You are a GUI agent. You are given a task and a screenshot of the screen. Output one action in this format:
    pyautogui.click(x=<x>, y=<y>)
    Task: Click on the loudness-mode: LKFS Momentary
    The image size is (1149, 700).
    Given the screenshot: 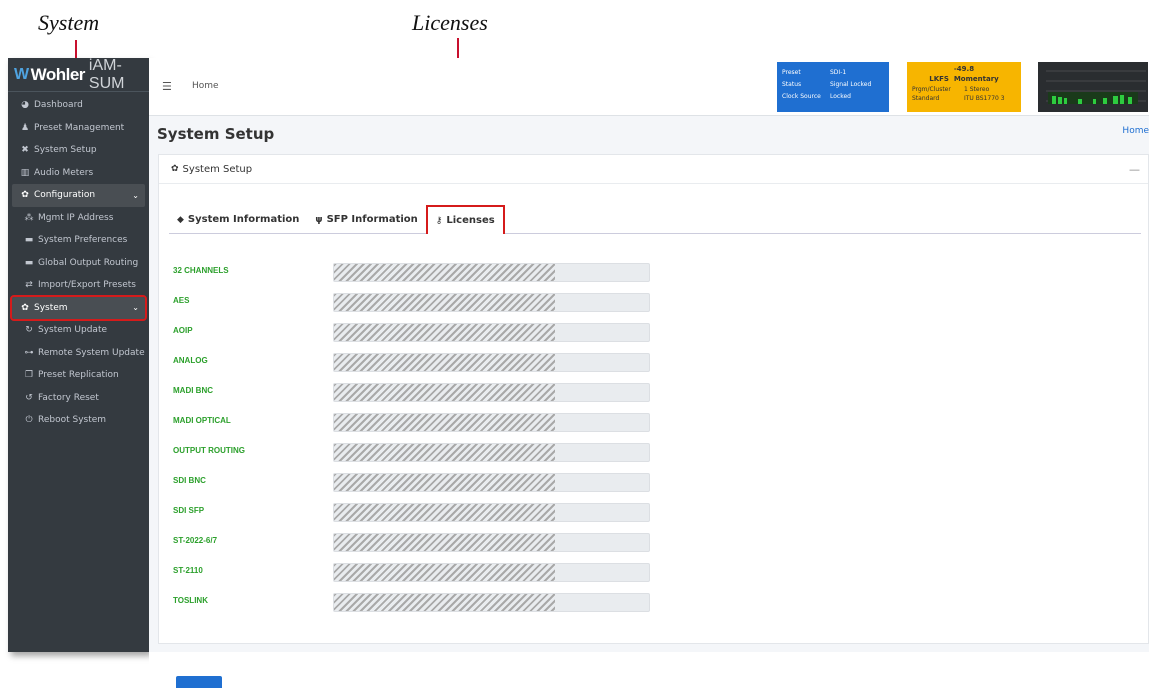 What is the action you would take?
    pyautogui.click(x=964, y=80)
    